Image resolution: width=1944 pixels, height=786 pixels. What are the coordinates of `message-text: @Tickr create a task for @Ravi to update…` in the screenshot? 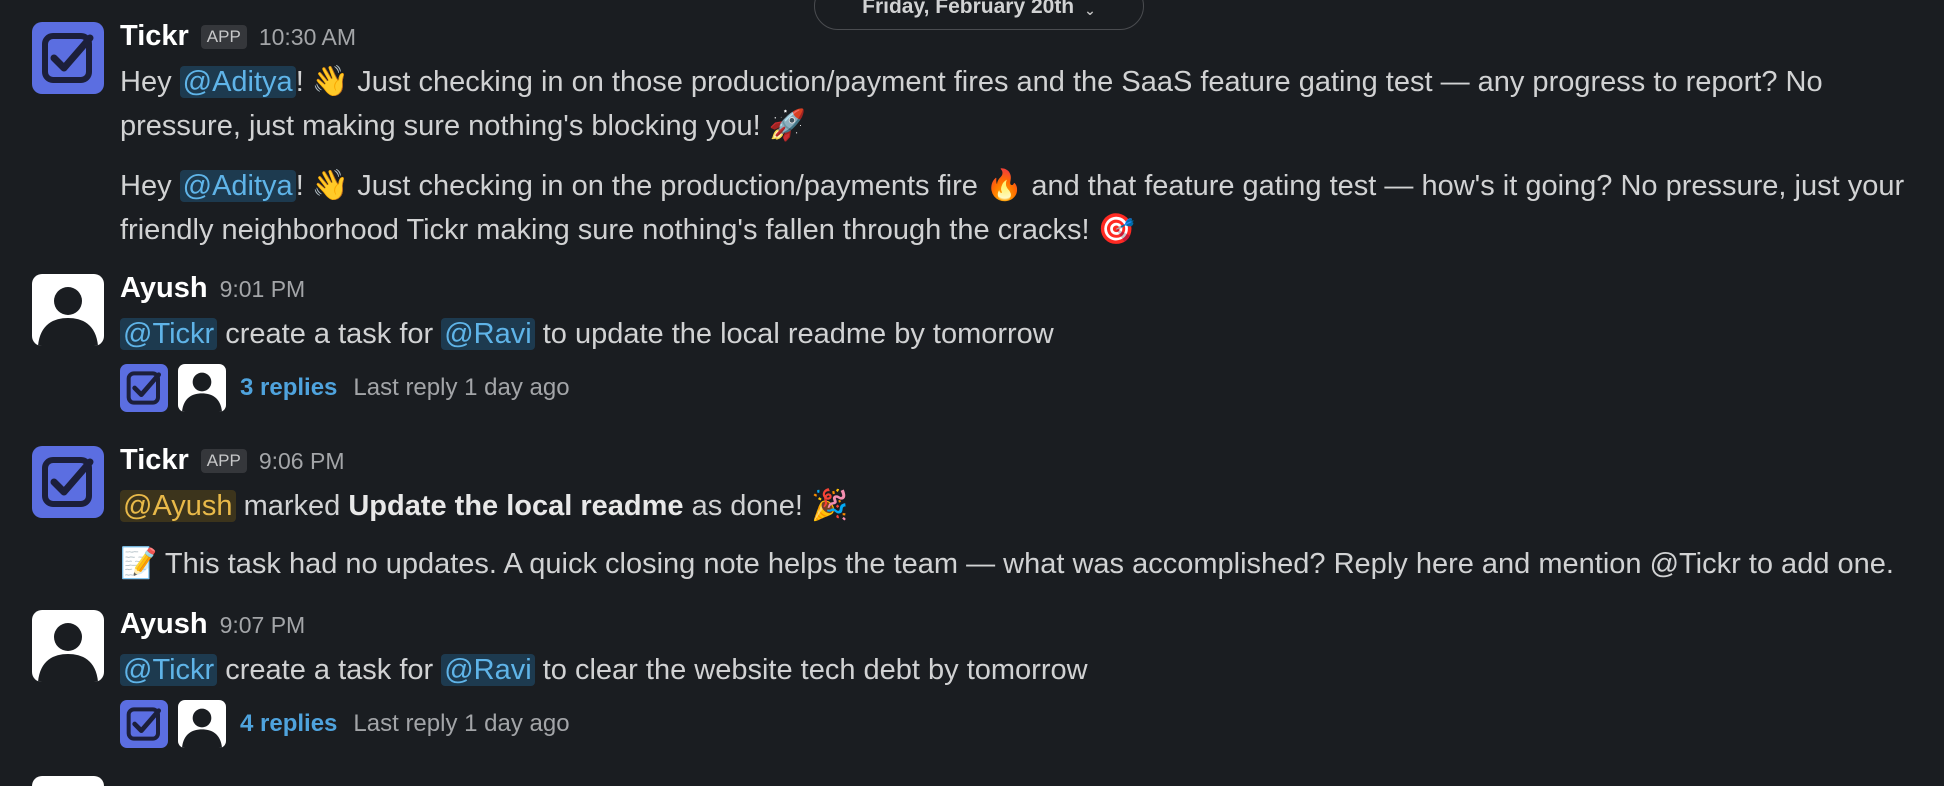 It's located at (1020, 334).